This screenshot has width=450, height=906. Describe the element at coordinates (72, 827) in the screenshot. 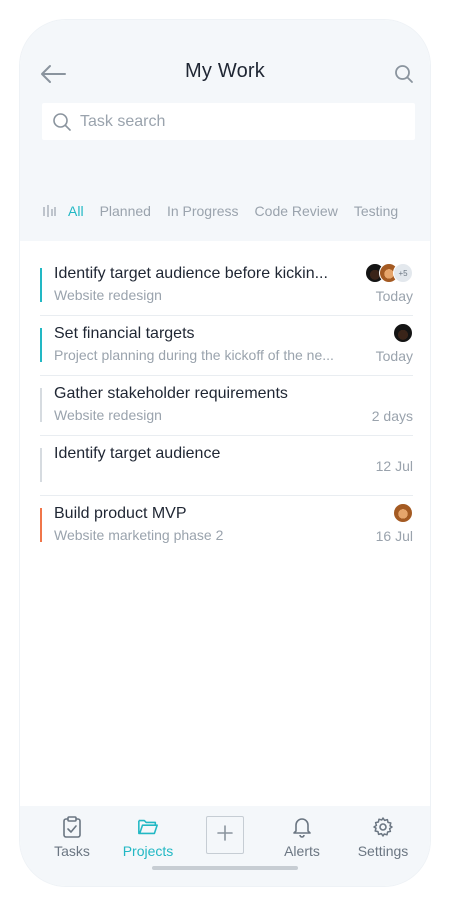

I see `clipboard-check-icon` at that location.